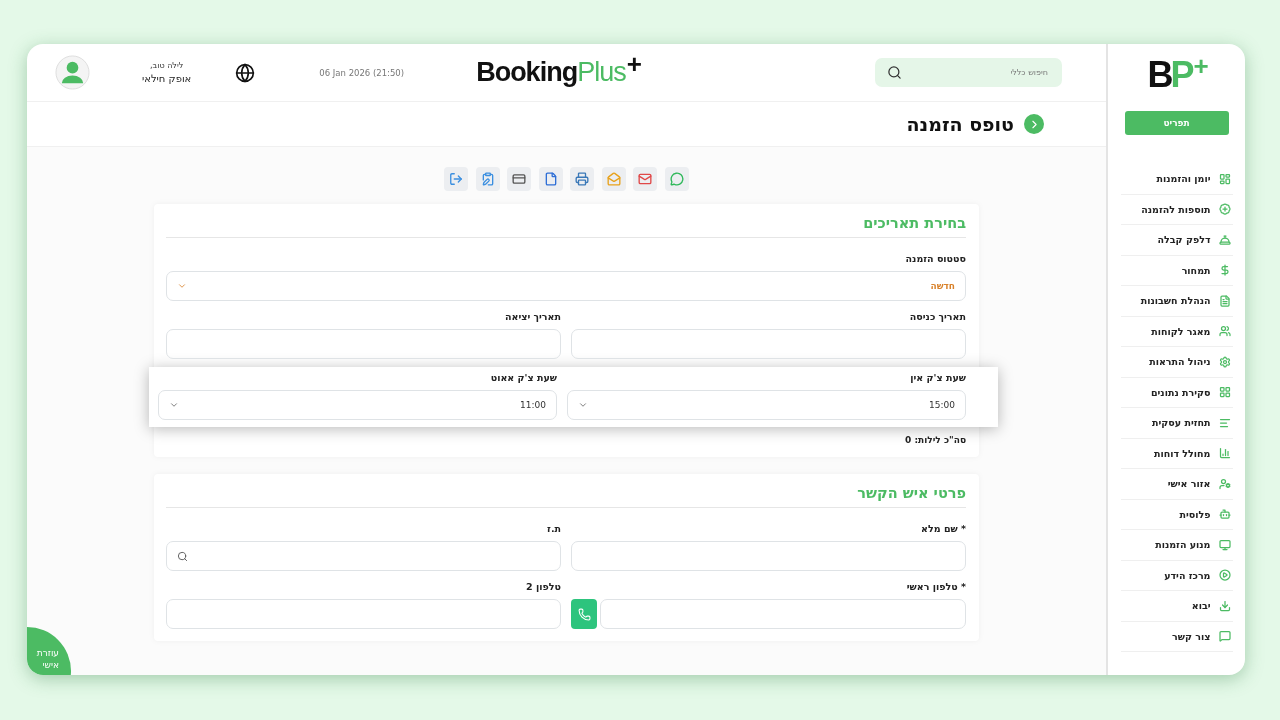 The height and width of the screenshot is (720, 1280). Describe the element at coordinates (1224, 483) in the screenshot. I see `user-icon` at that location.